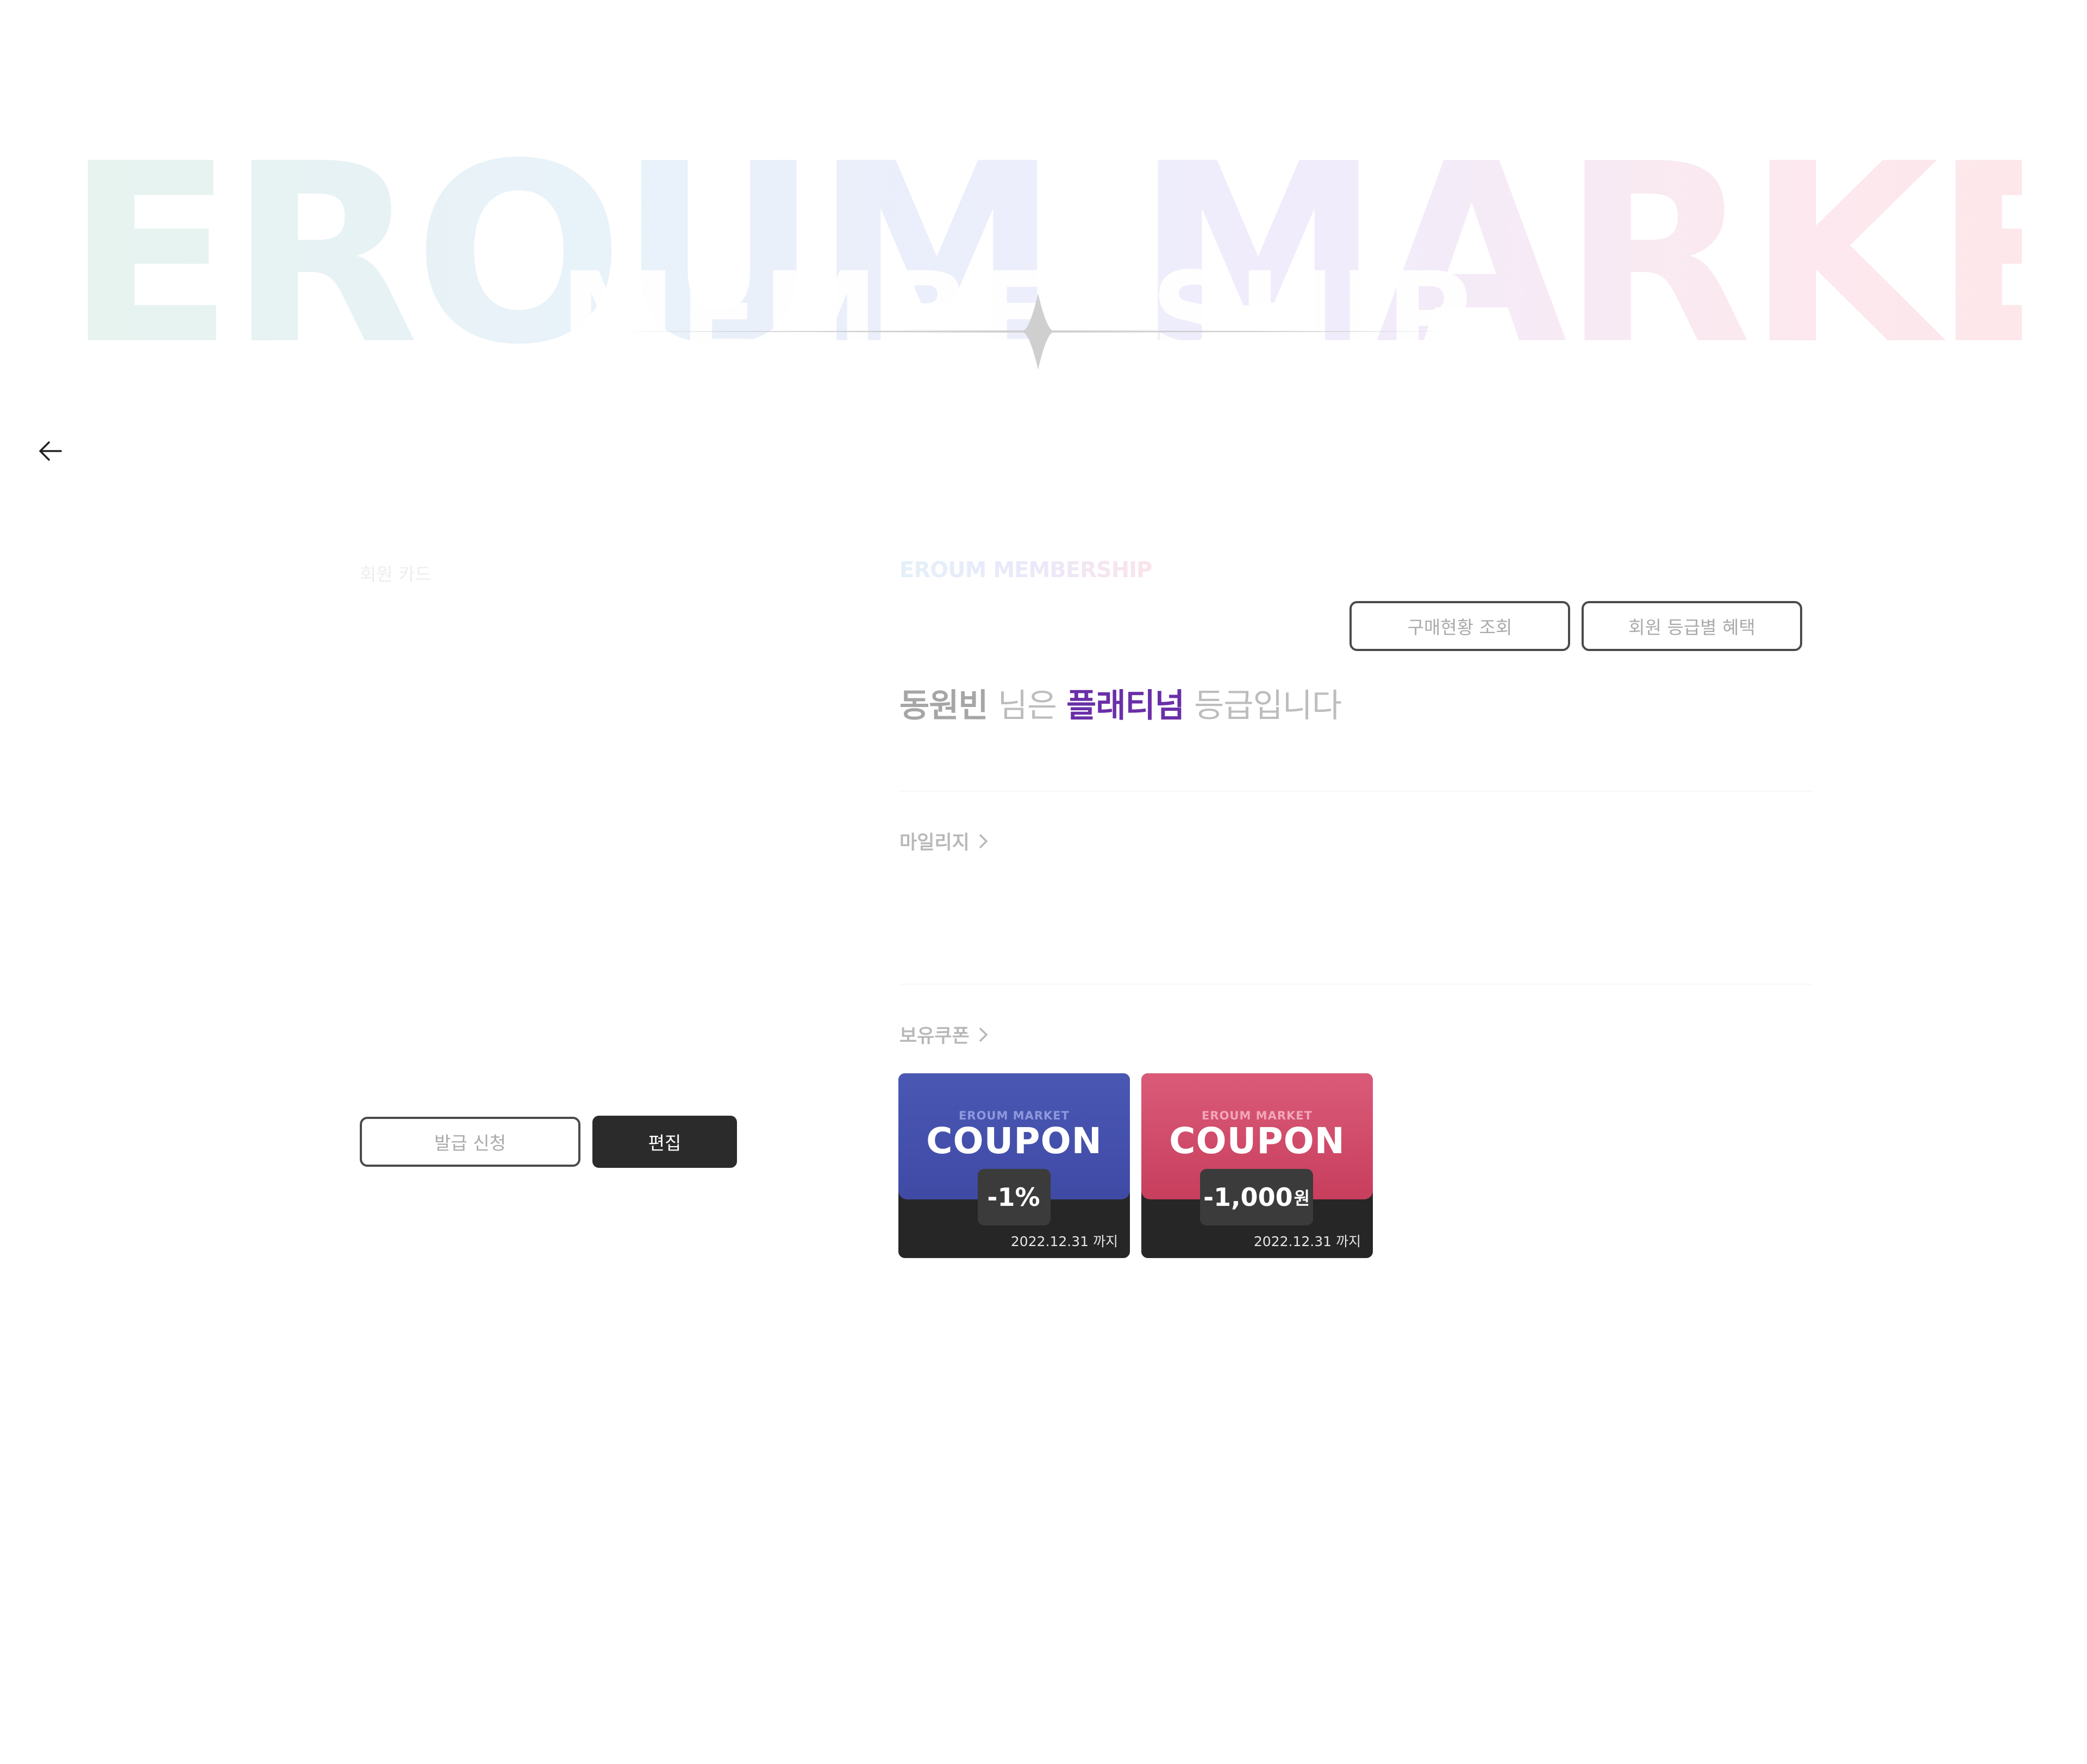  I want to click on member-card-label: 회원 카드, so click(396, 574).